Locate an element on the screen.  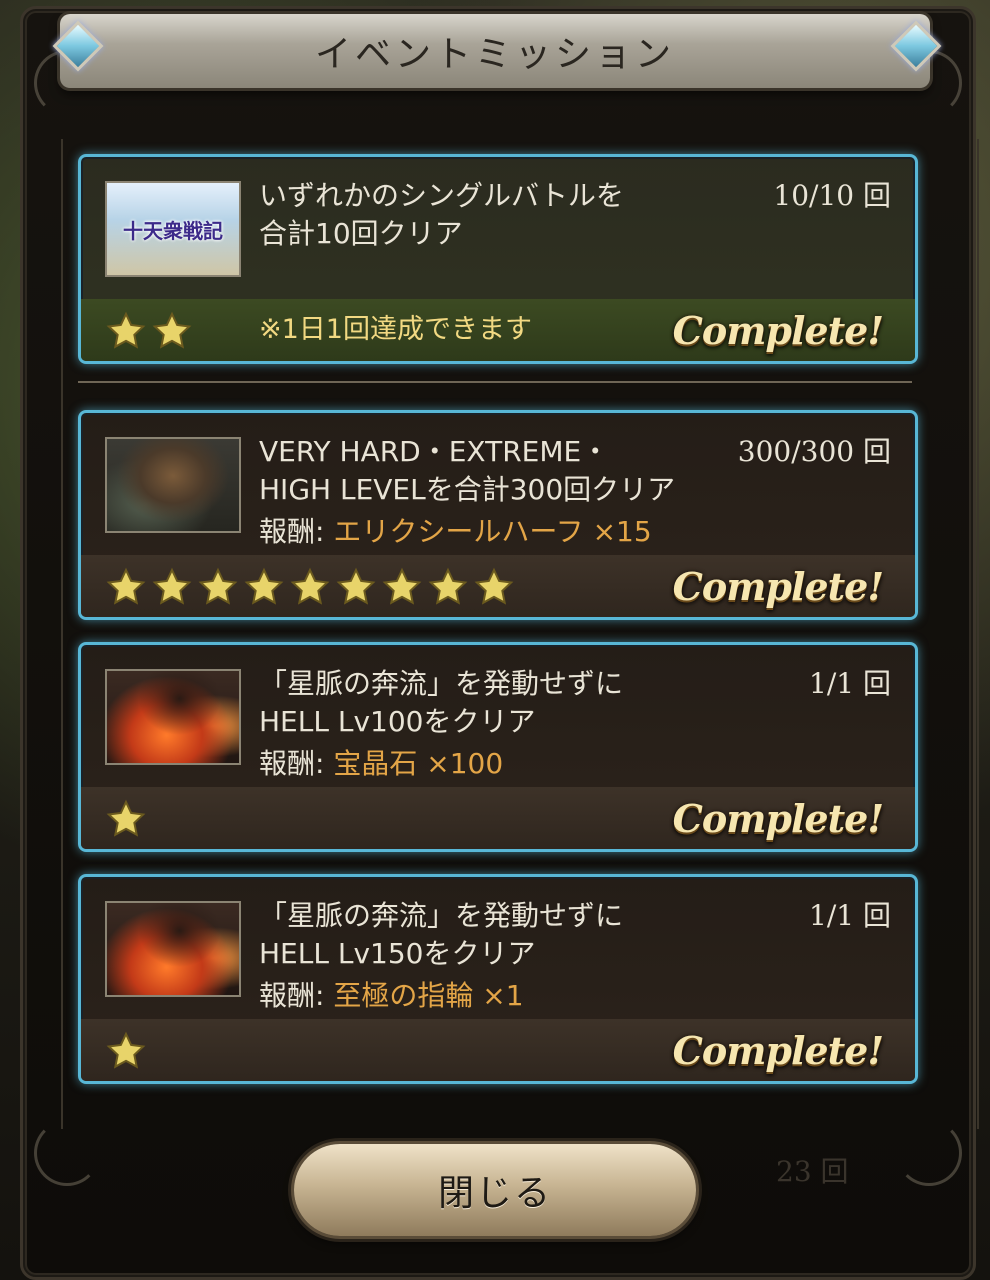
thumbnail-title: 十天衆戦記 is located at coordinates (173, 230).